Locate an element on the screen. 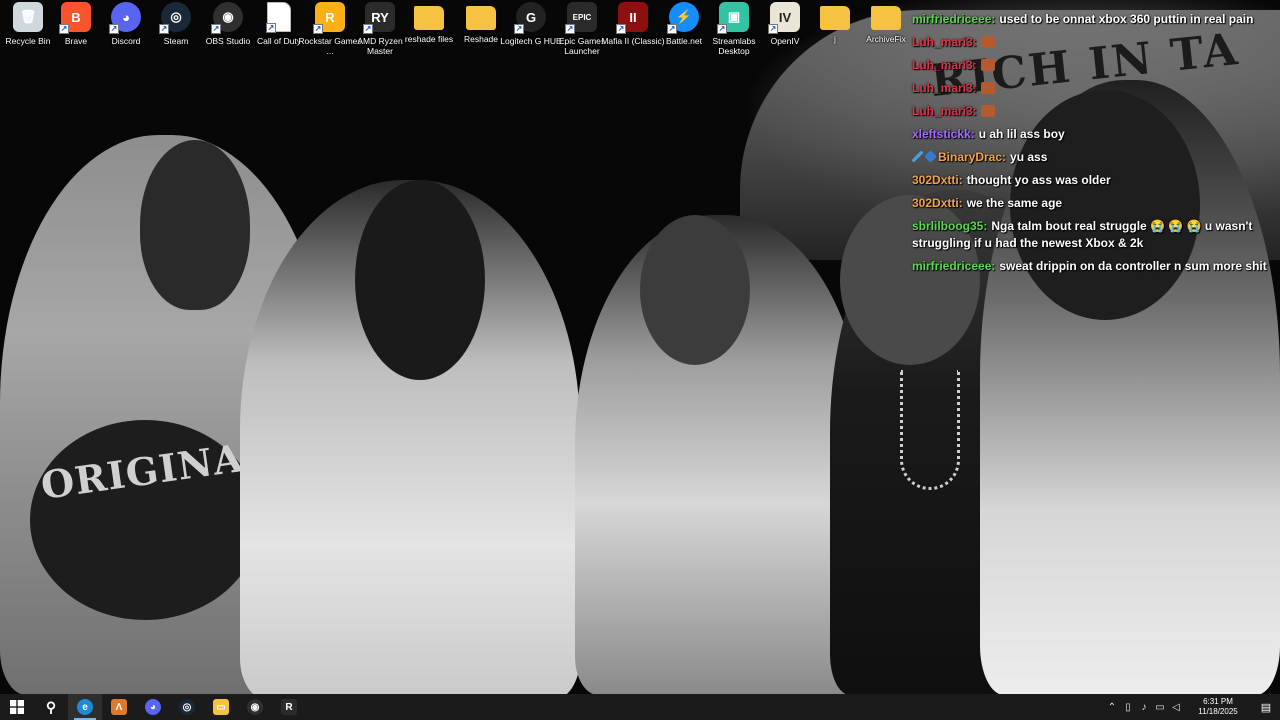 This screenshot has width=1280, height=720. taskbar-clock: 6:31 PM 11/18/2025 is located at coordinates (1218, 707).